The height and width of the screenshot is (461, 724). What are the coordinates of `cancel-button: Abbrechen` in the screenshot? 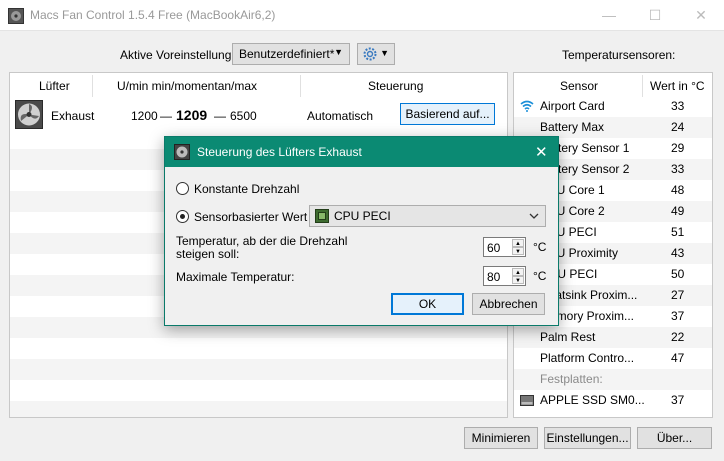 It's located at (508, 304).